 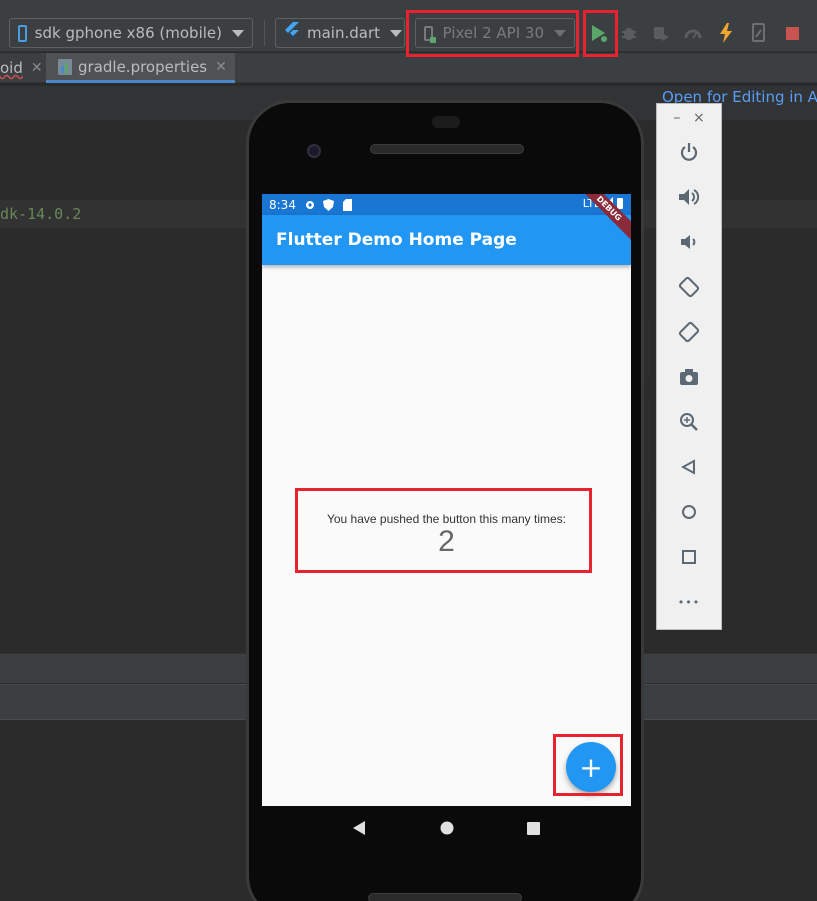 I want to click on run-config-selector: main.dart, so click(x=340, y=33).